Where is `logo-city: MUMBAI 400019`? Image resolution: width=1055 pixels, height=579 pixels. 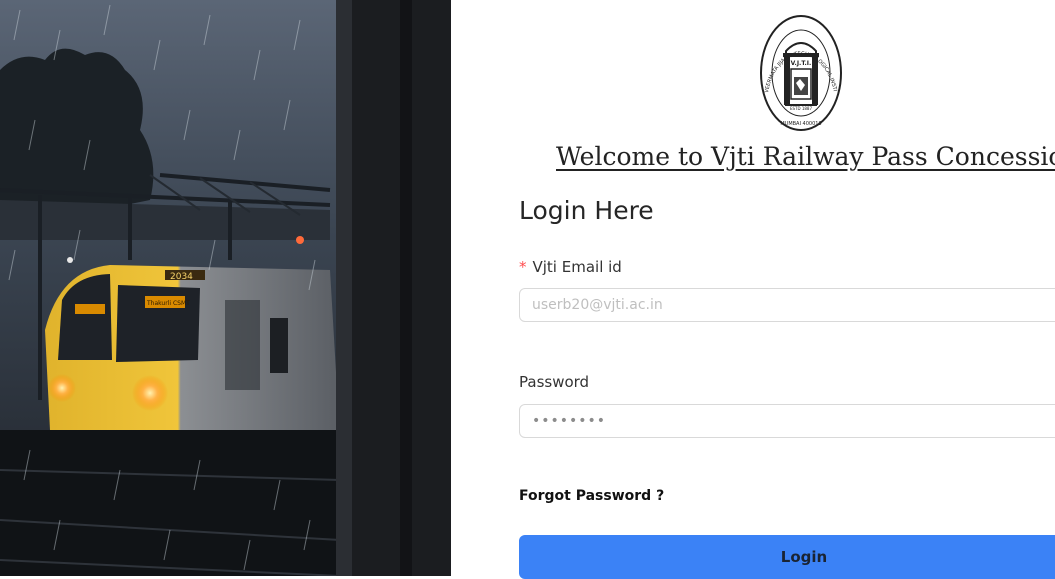 logo-city: MUMBAI 400019 is located at coordinates (800, 124).